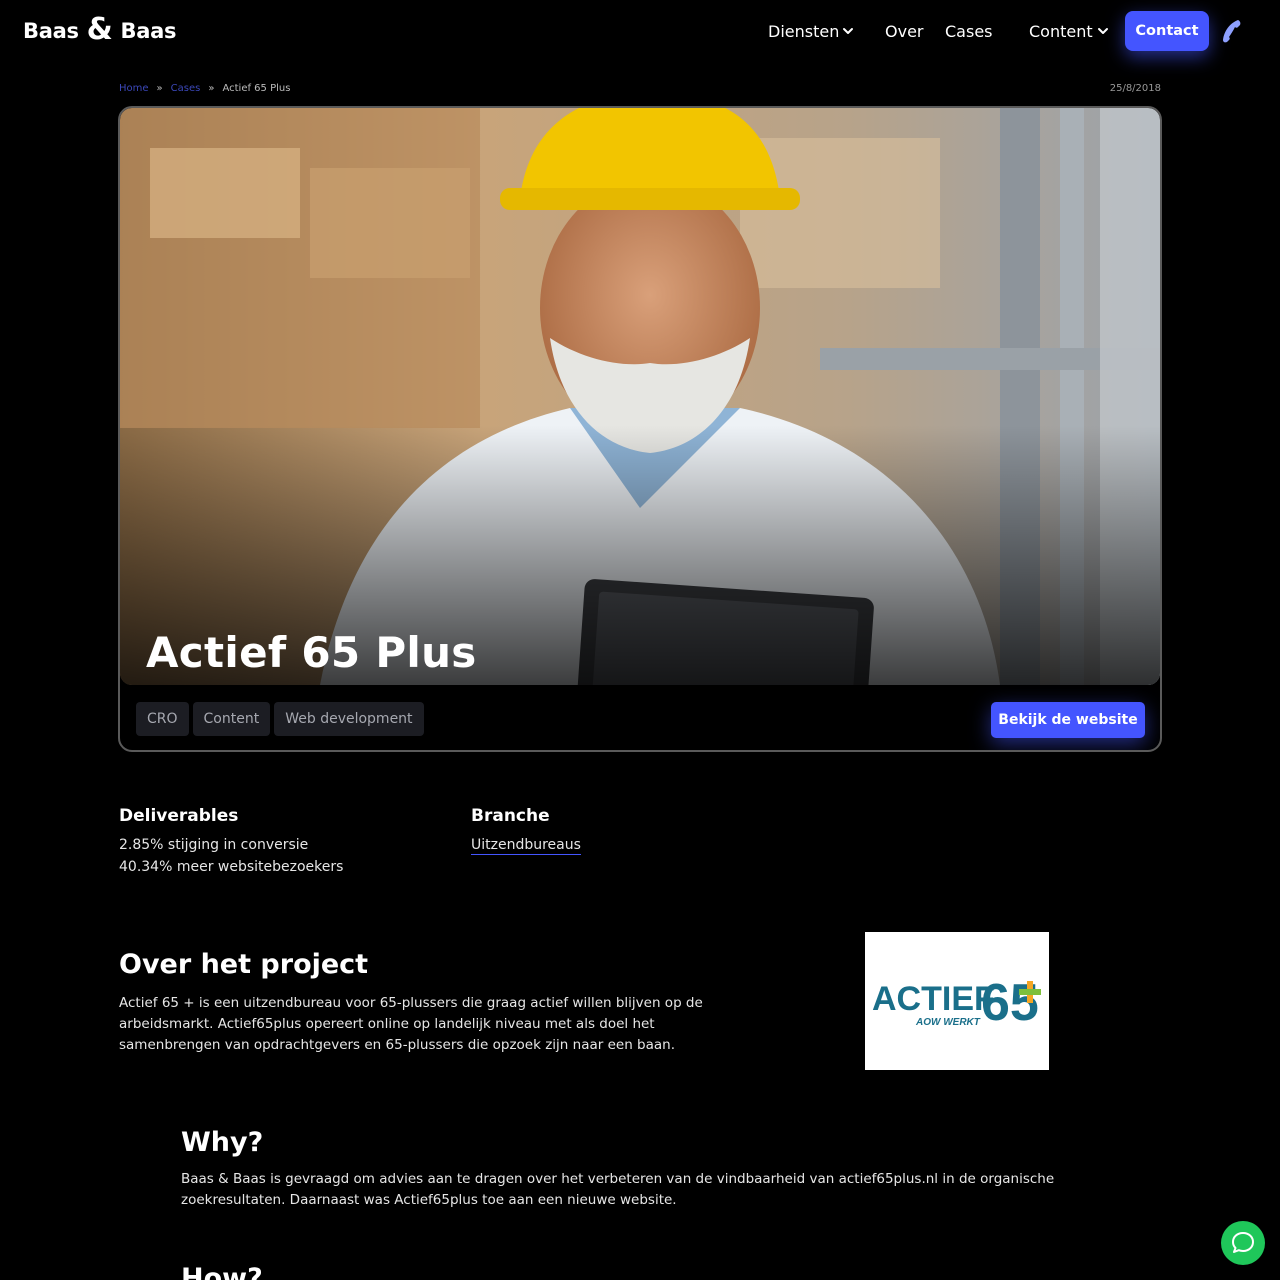 This screenshot has height=1280, width=1280. I want to click on breadcrumb: Home » Cases » Actief 65 Plus, so click(204, 88).